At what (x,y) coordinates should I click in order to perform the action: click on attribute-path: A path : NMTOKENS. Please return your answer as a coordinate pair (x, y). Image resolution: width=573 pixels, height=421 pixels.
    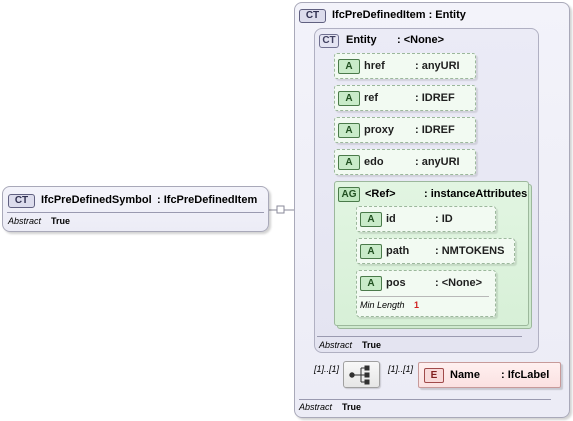
    Looking at the image, I should click on (435, 251).